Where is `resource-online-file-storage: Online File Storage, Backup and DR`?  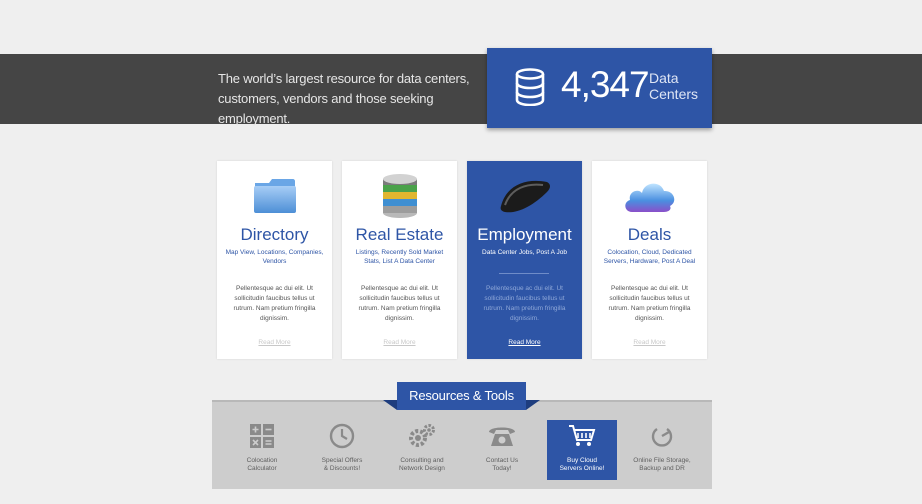 resource-online-file-storage: Online File Storage, Backup and DR is located at coordinates (662, 450).